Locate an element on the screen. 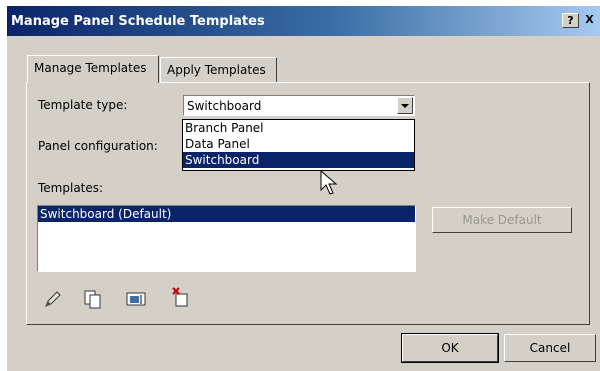 The image size is (600, 371). tab-manage-templates: Manage Templates is located at coordinates (93, 69).